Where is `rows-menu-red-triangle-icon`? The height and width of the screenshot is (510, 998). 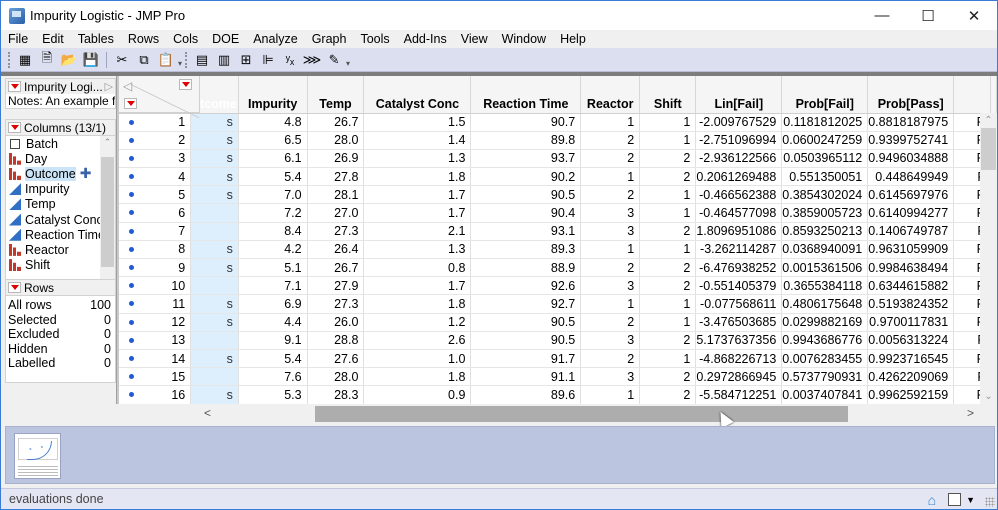 rows-menu-red-triangle-icon is located at coordinates (14, 287).